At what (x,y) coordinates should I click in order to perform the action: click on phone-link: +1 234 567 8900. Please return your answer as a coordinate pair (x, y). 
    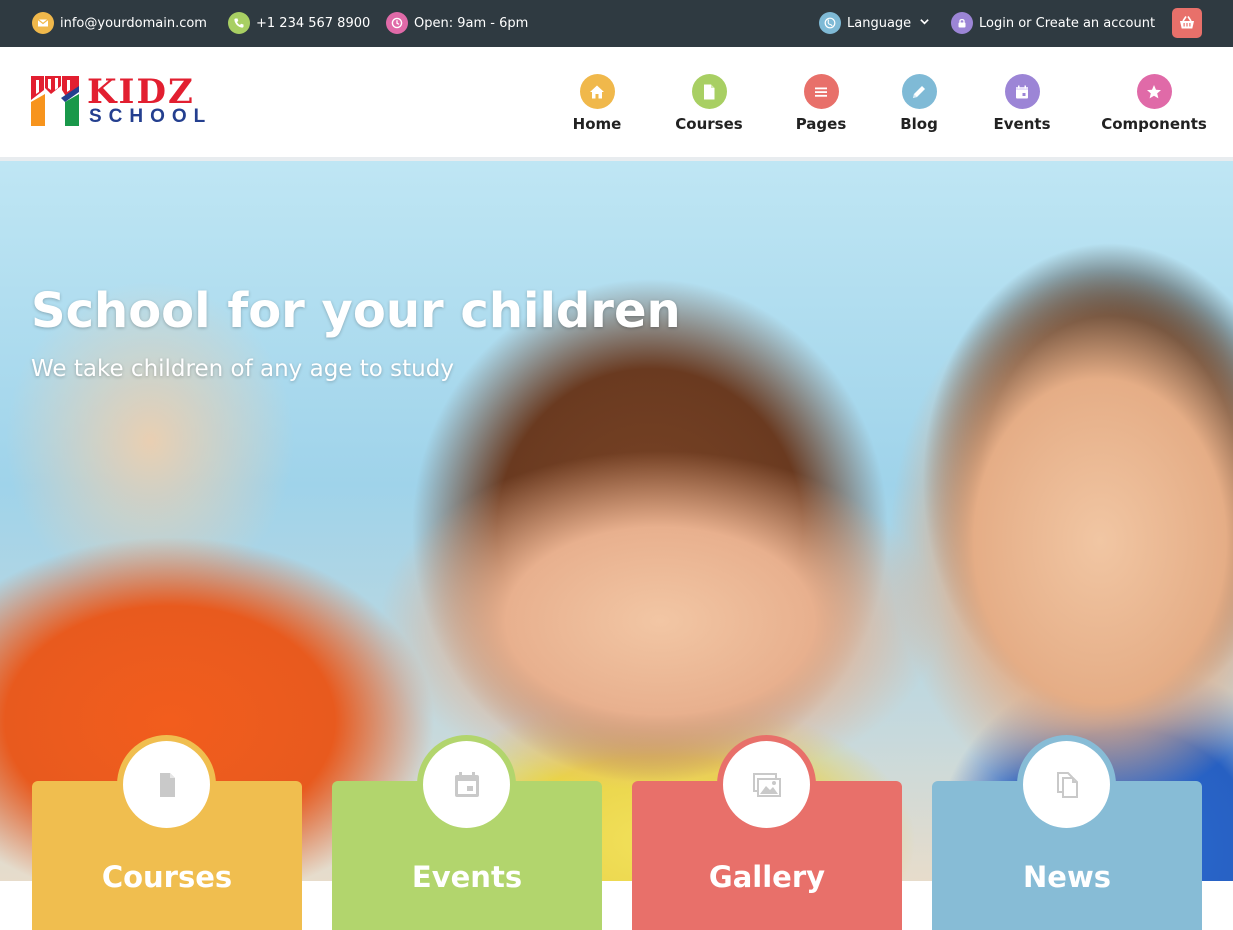
    Looking at the image, I should click on (299, 23).